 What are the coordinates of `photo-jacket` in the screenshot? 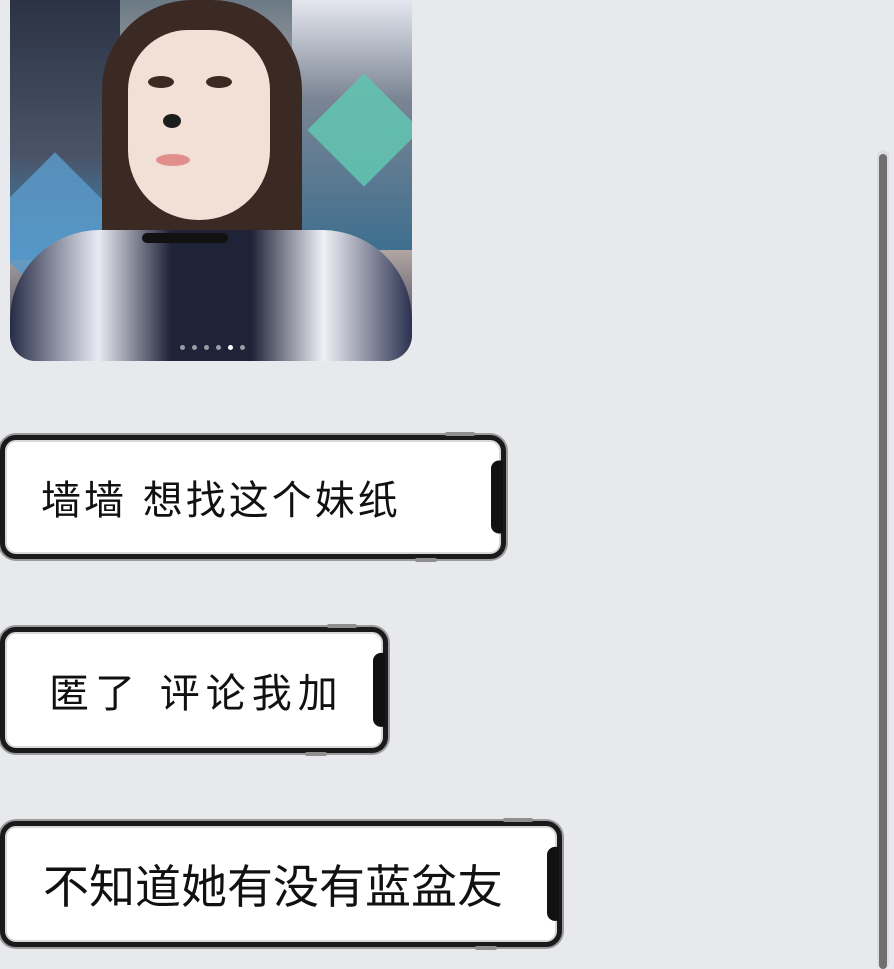 It's located at (211, 295).